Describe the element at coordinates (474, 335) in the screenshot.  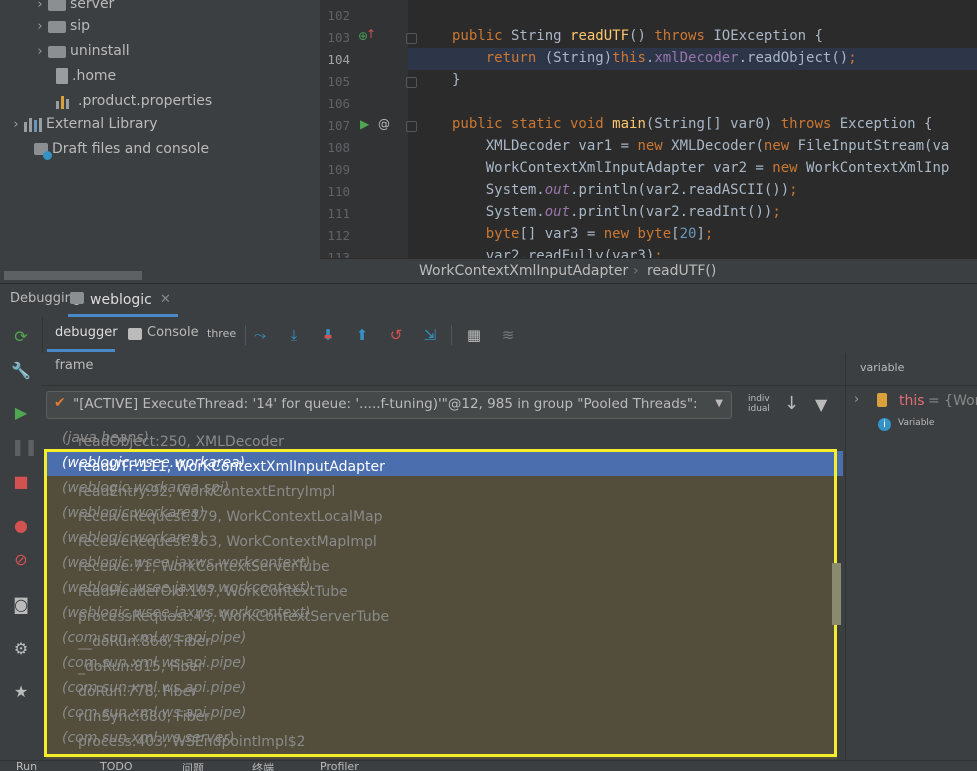
I see `evaluate-expression-icon: ▦` at that location.